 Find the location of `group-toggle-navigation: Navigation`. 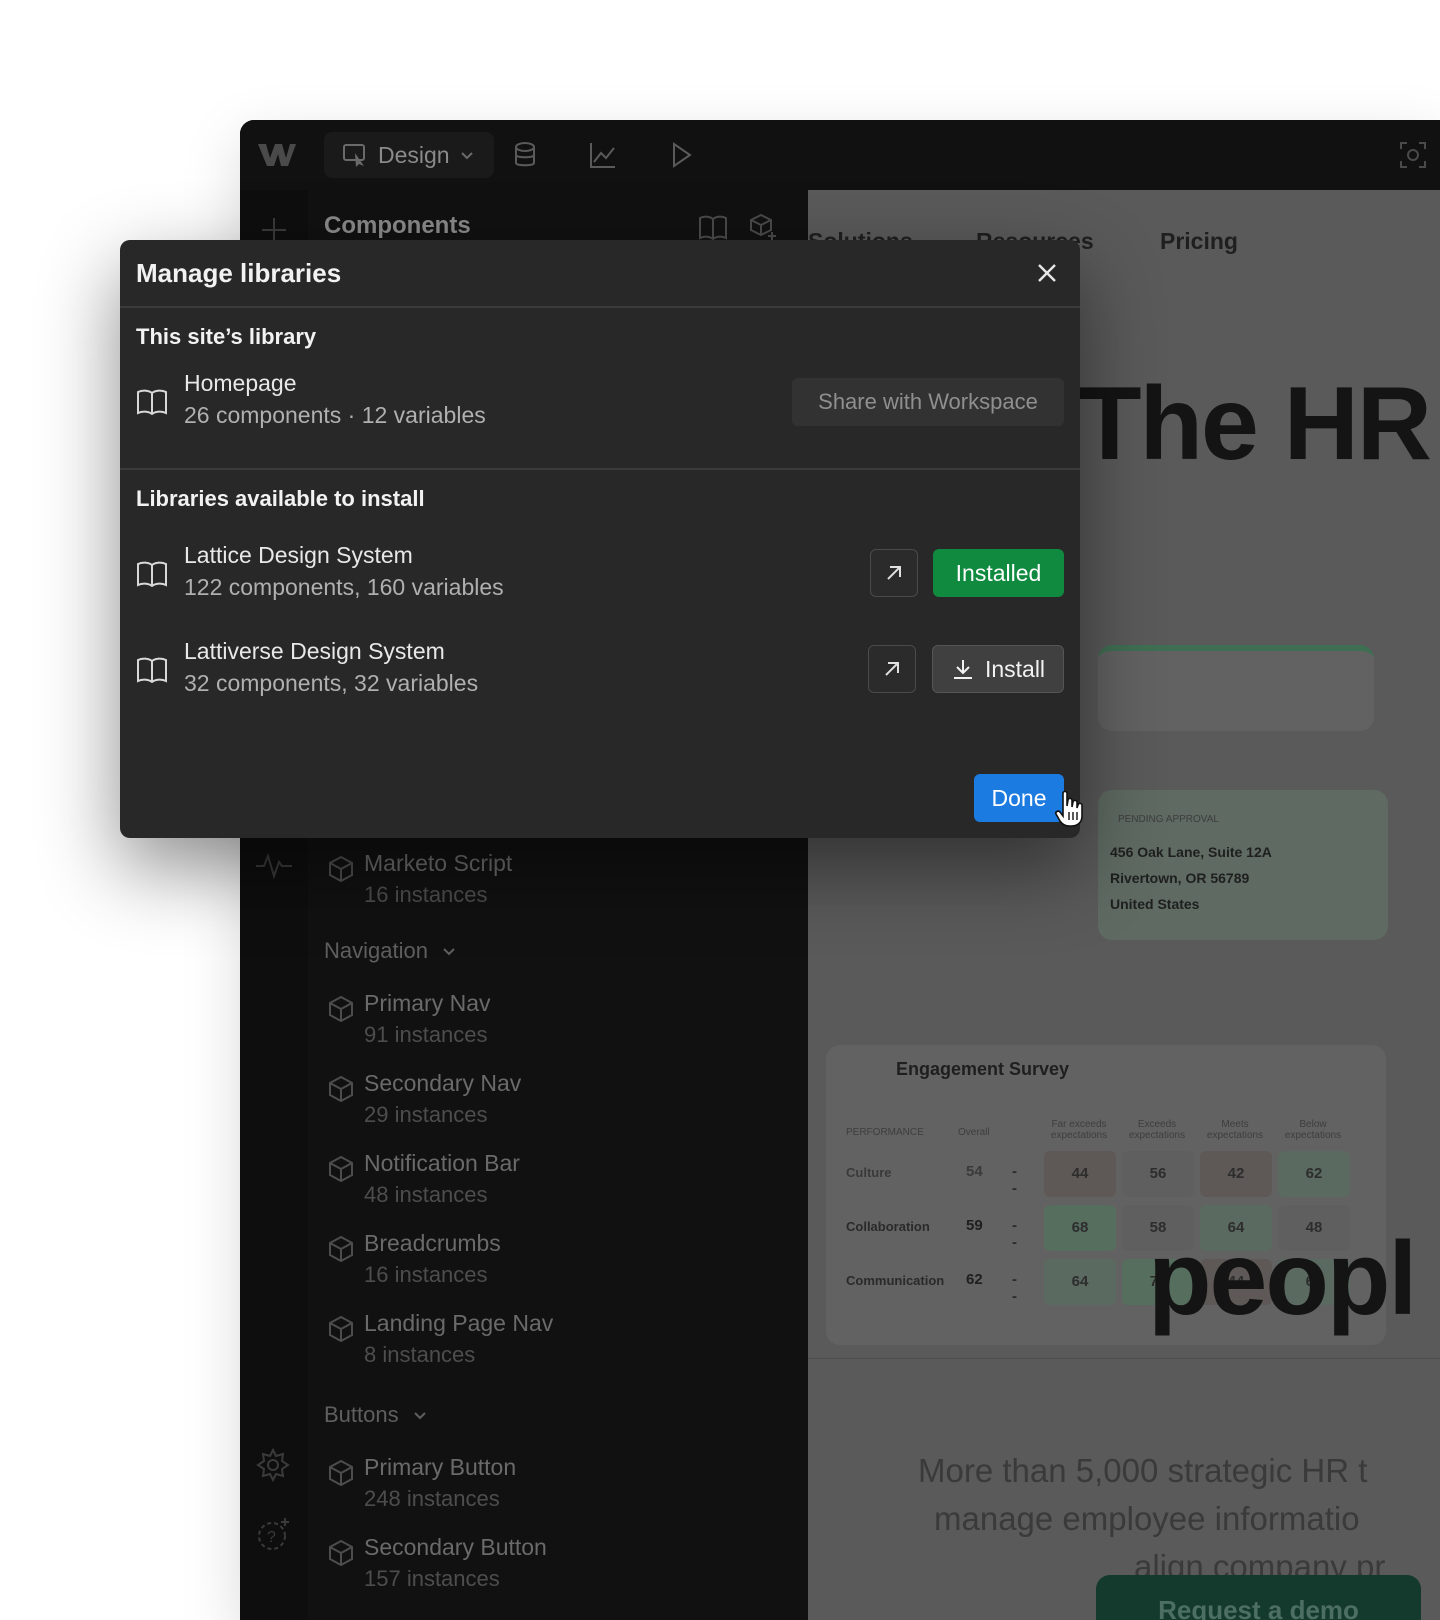

group-toggle-navigation: Navigation is located at coordinates (390, 951).